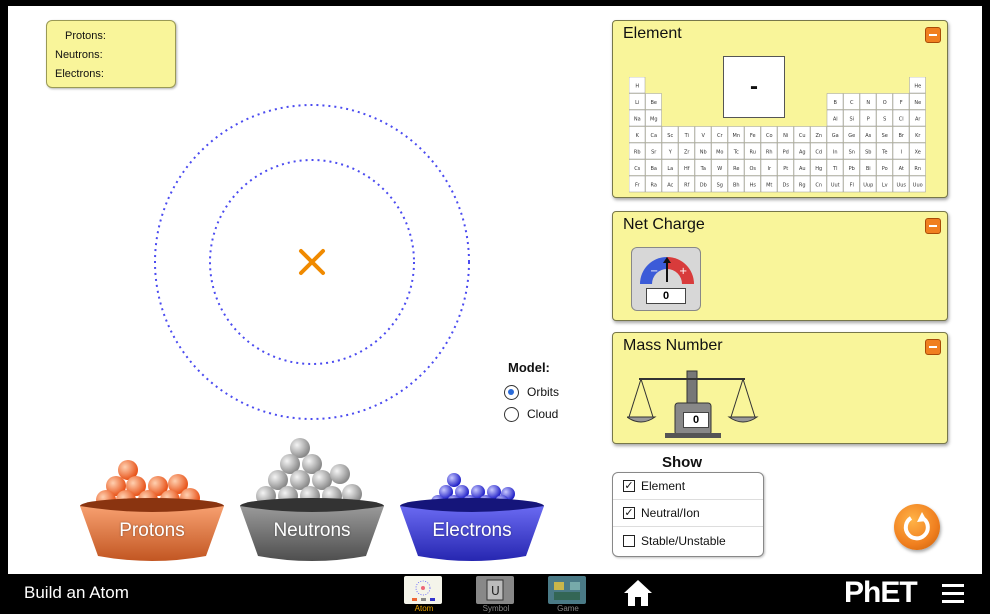  What do you see at coordinates (688, 513) in the screenshot?
I see `show-neutral-ion-option: ✓ Neutral/Ion` at bounding box center [688, 513].